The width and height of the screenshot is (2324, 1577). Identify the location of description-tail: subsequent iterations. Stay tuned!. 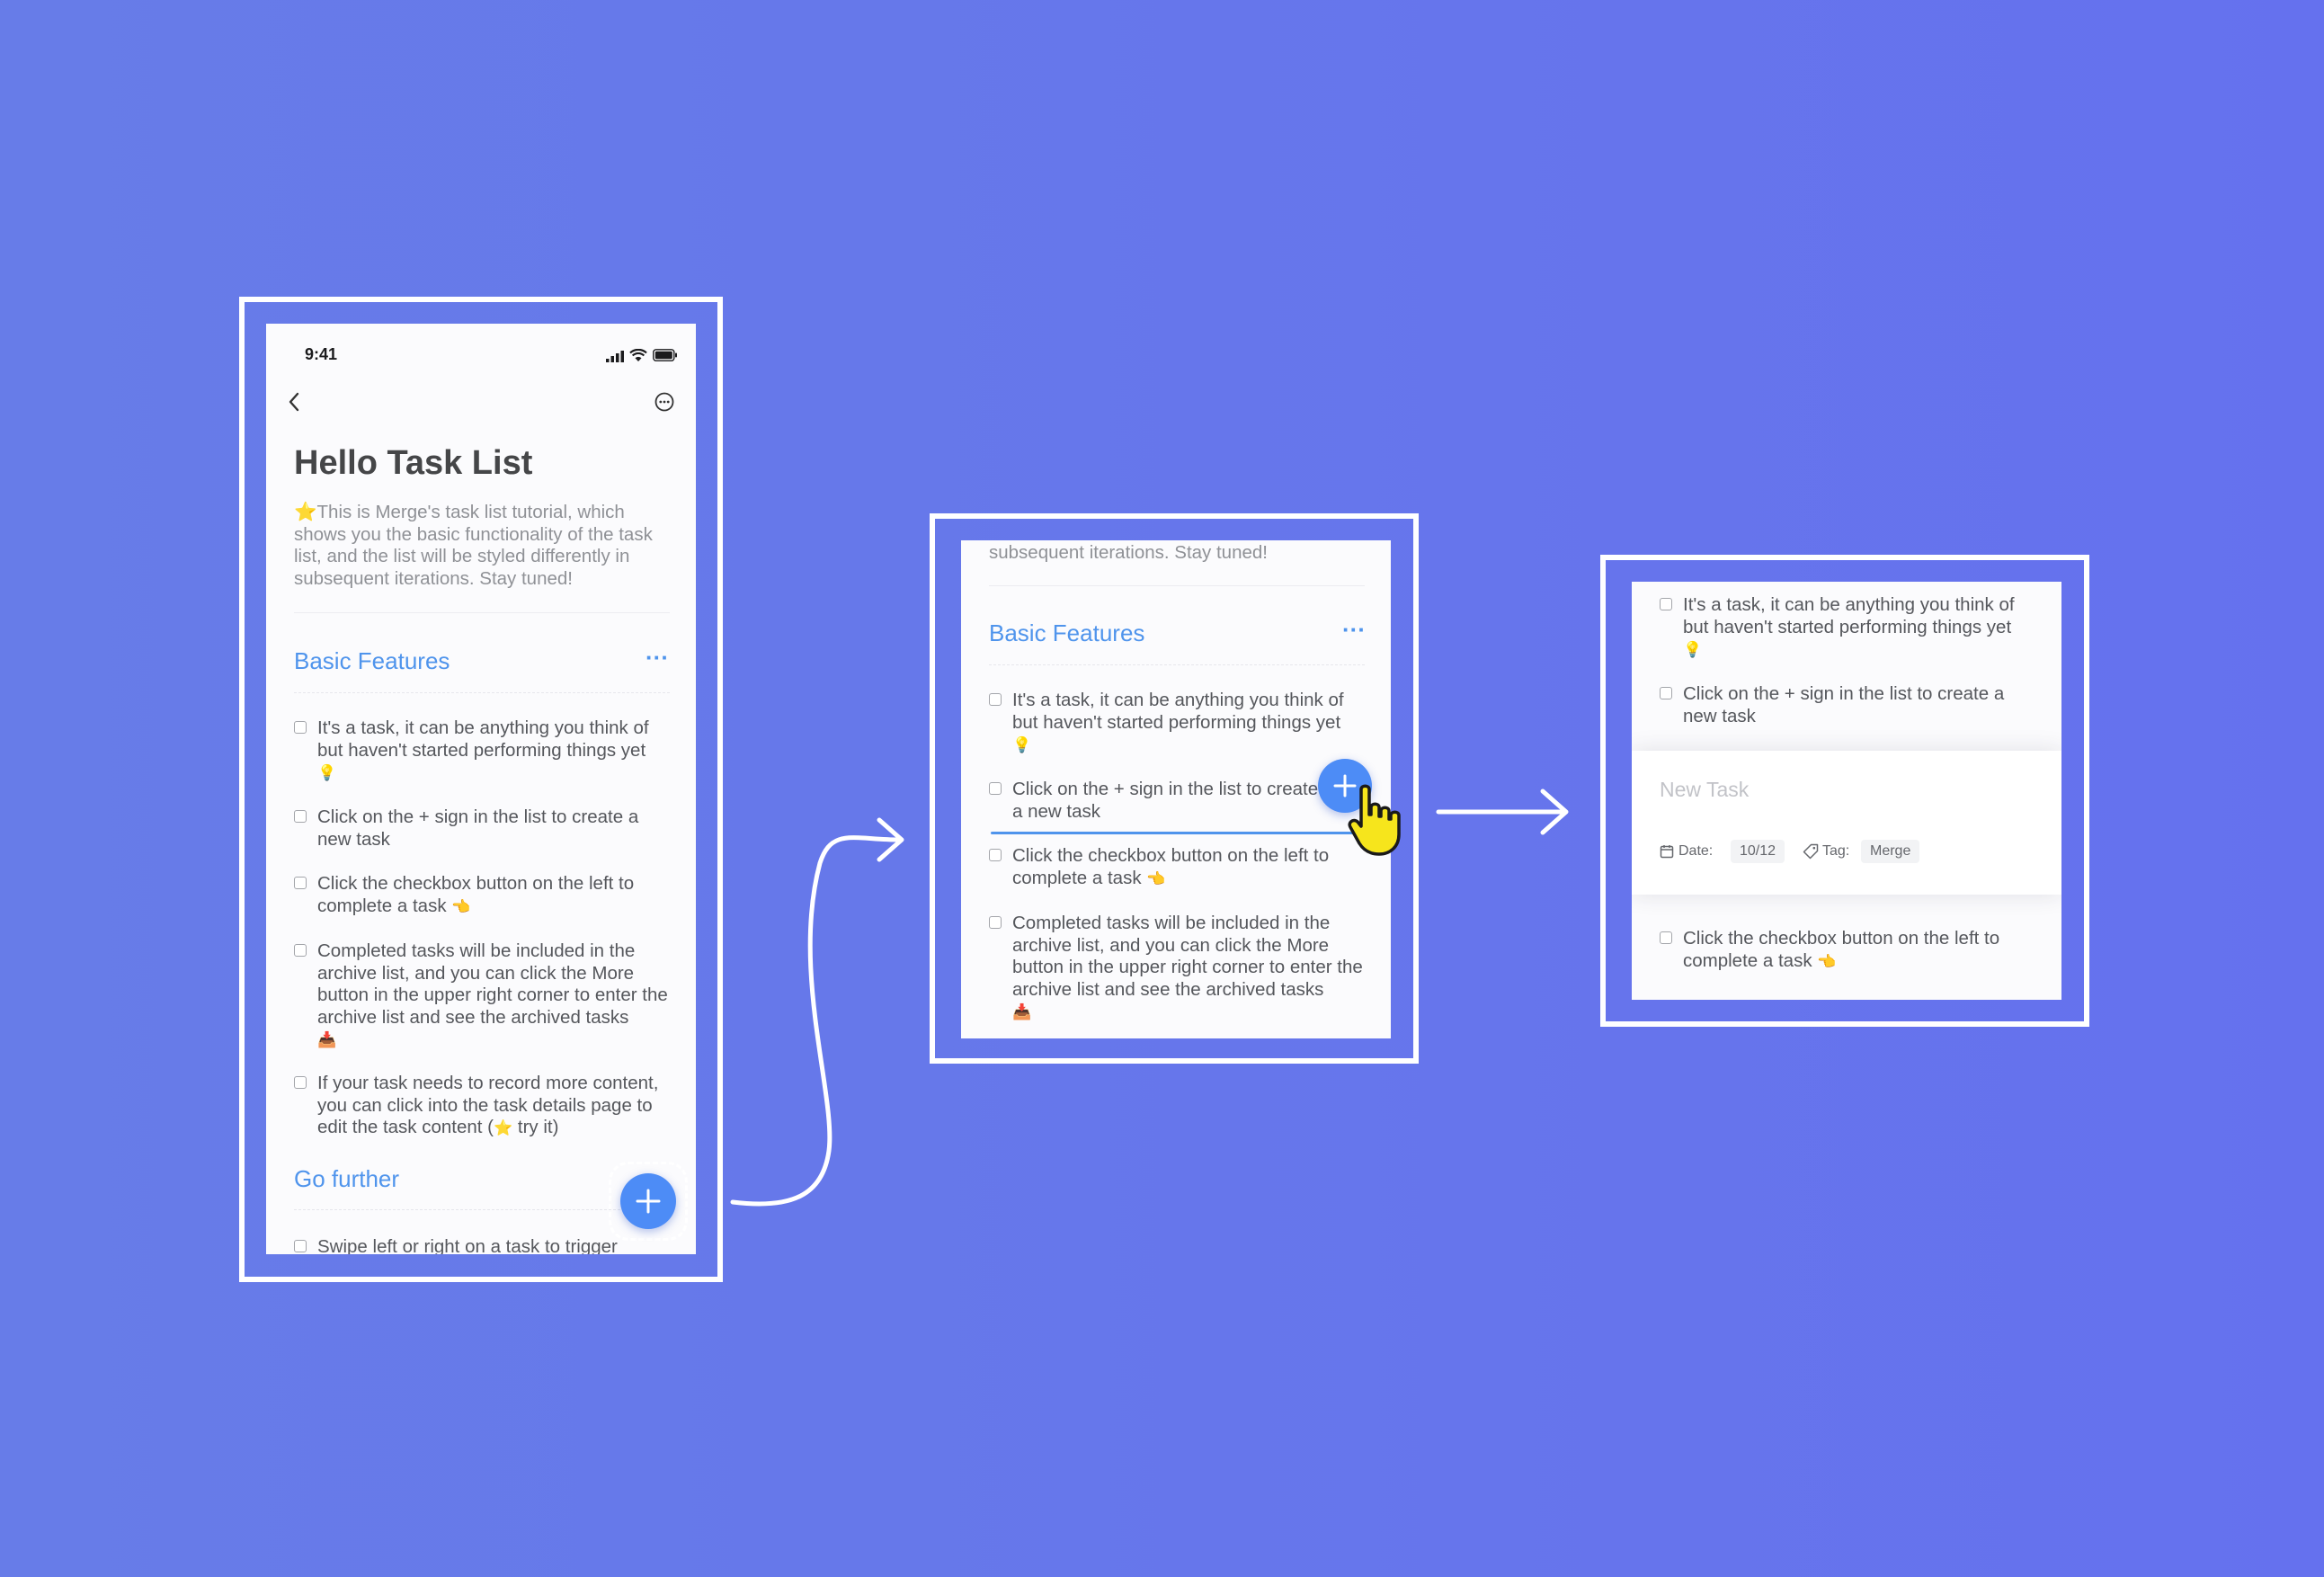
(1128, 552).